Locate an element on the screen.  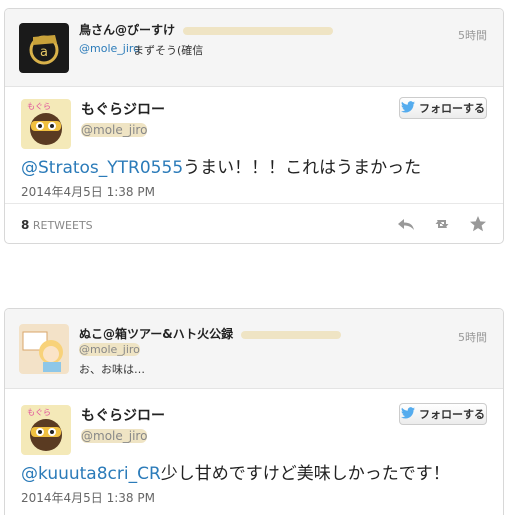
context-avatar: a is located at coordinates (44, 48).